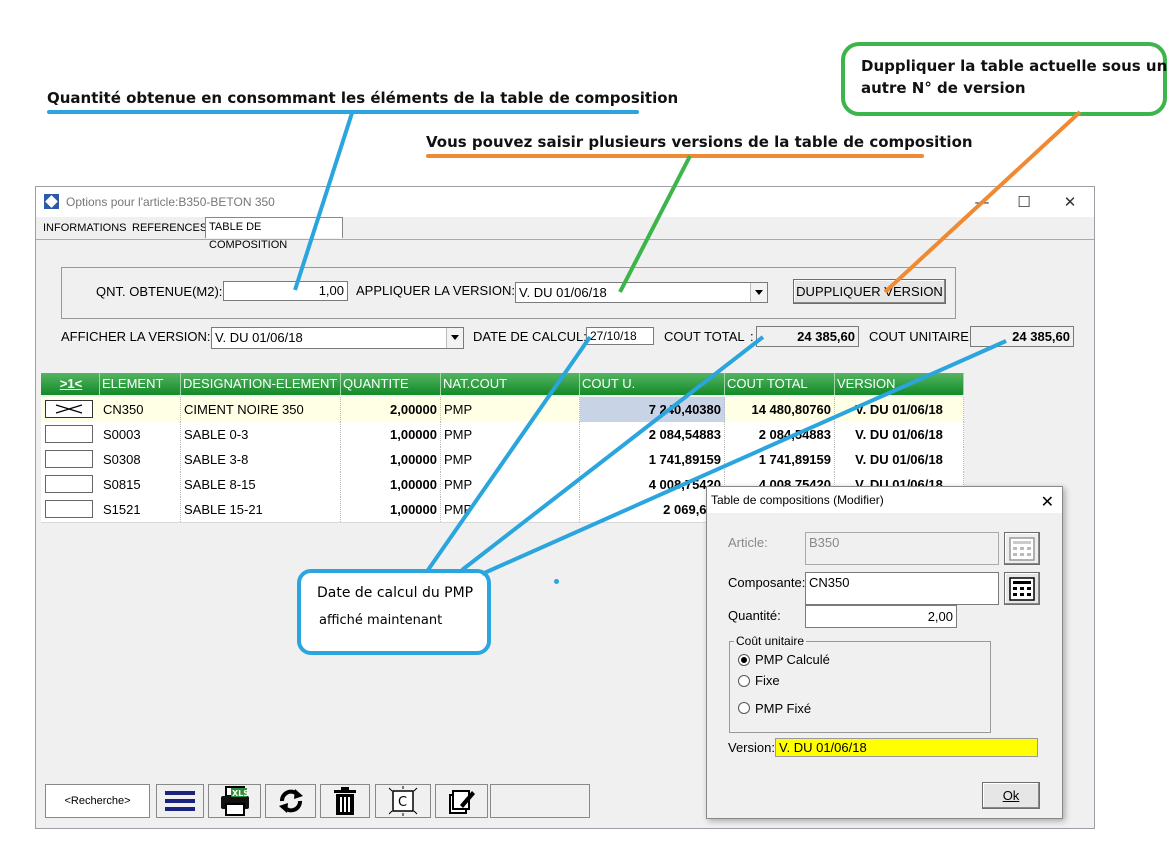  I want to click on versions-arrow, so click(655, 224).